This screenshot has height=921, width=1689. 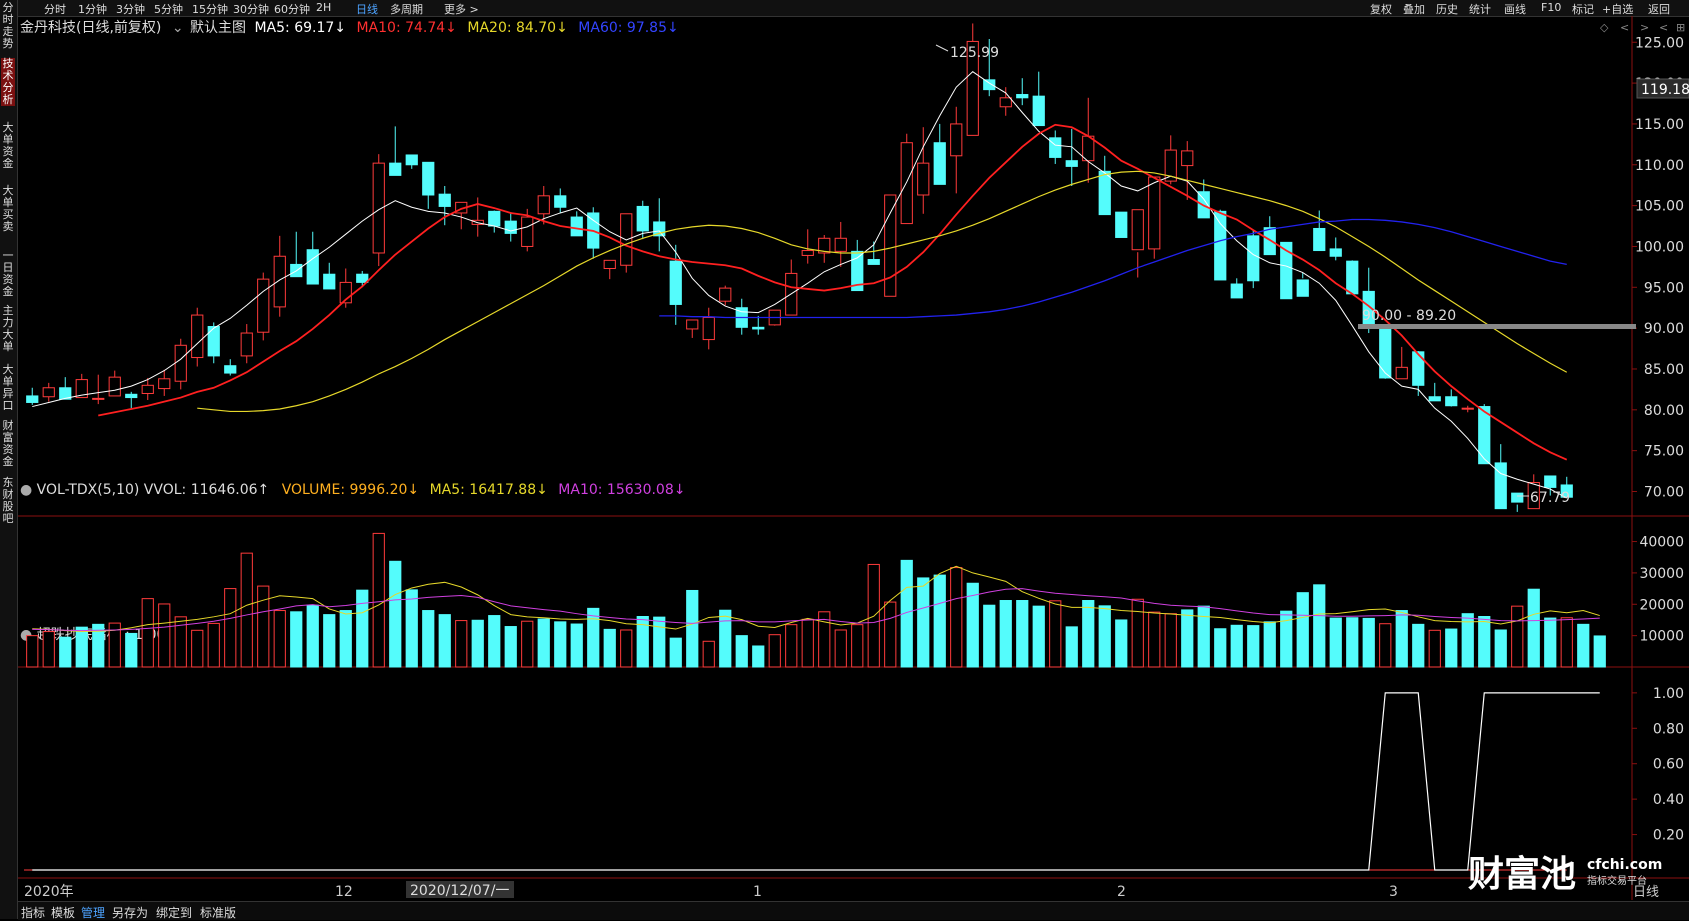 What do you see at coordinates (1661, 605) in the screenshot?
I see `volume-axis-tick-label: 20000` at bounding box center [1661, 605].